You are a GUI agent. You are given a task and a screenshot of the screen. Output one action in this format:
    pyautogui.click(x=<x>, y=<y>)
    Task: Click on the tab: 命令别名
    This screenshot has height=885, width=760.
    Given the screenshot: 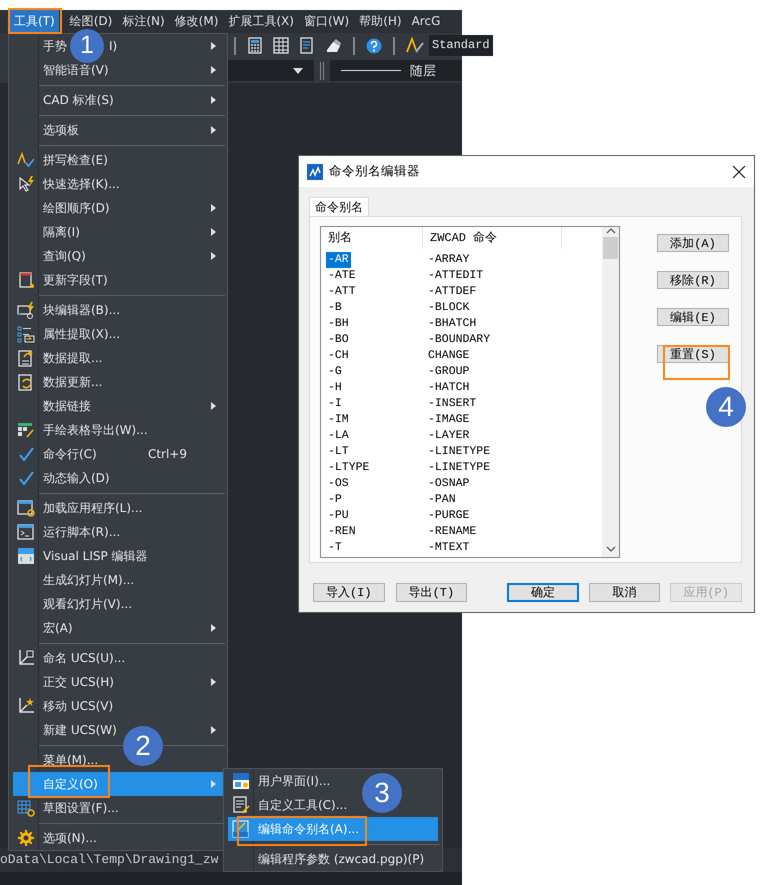 What is the action you would take?
    pyautogui.click(x=339, y=206)
    